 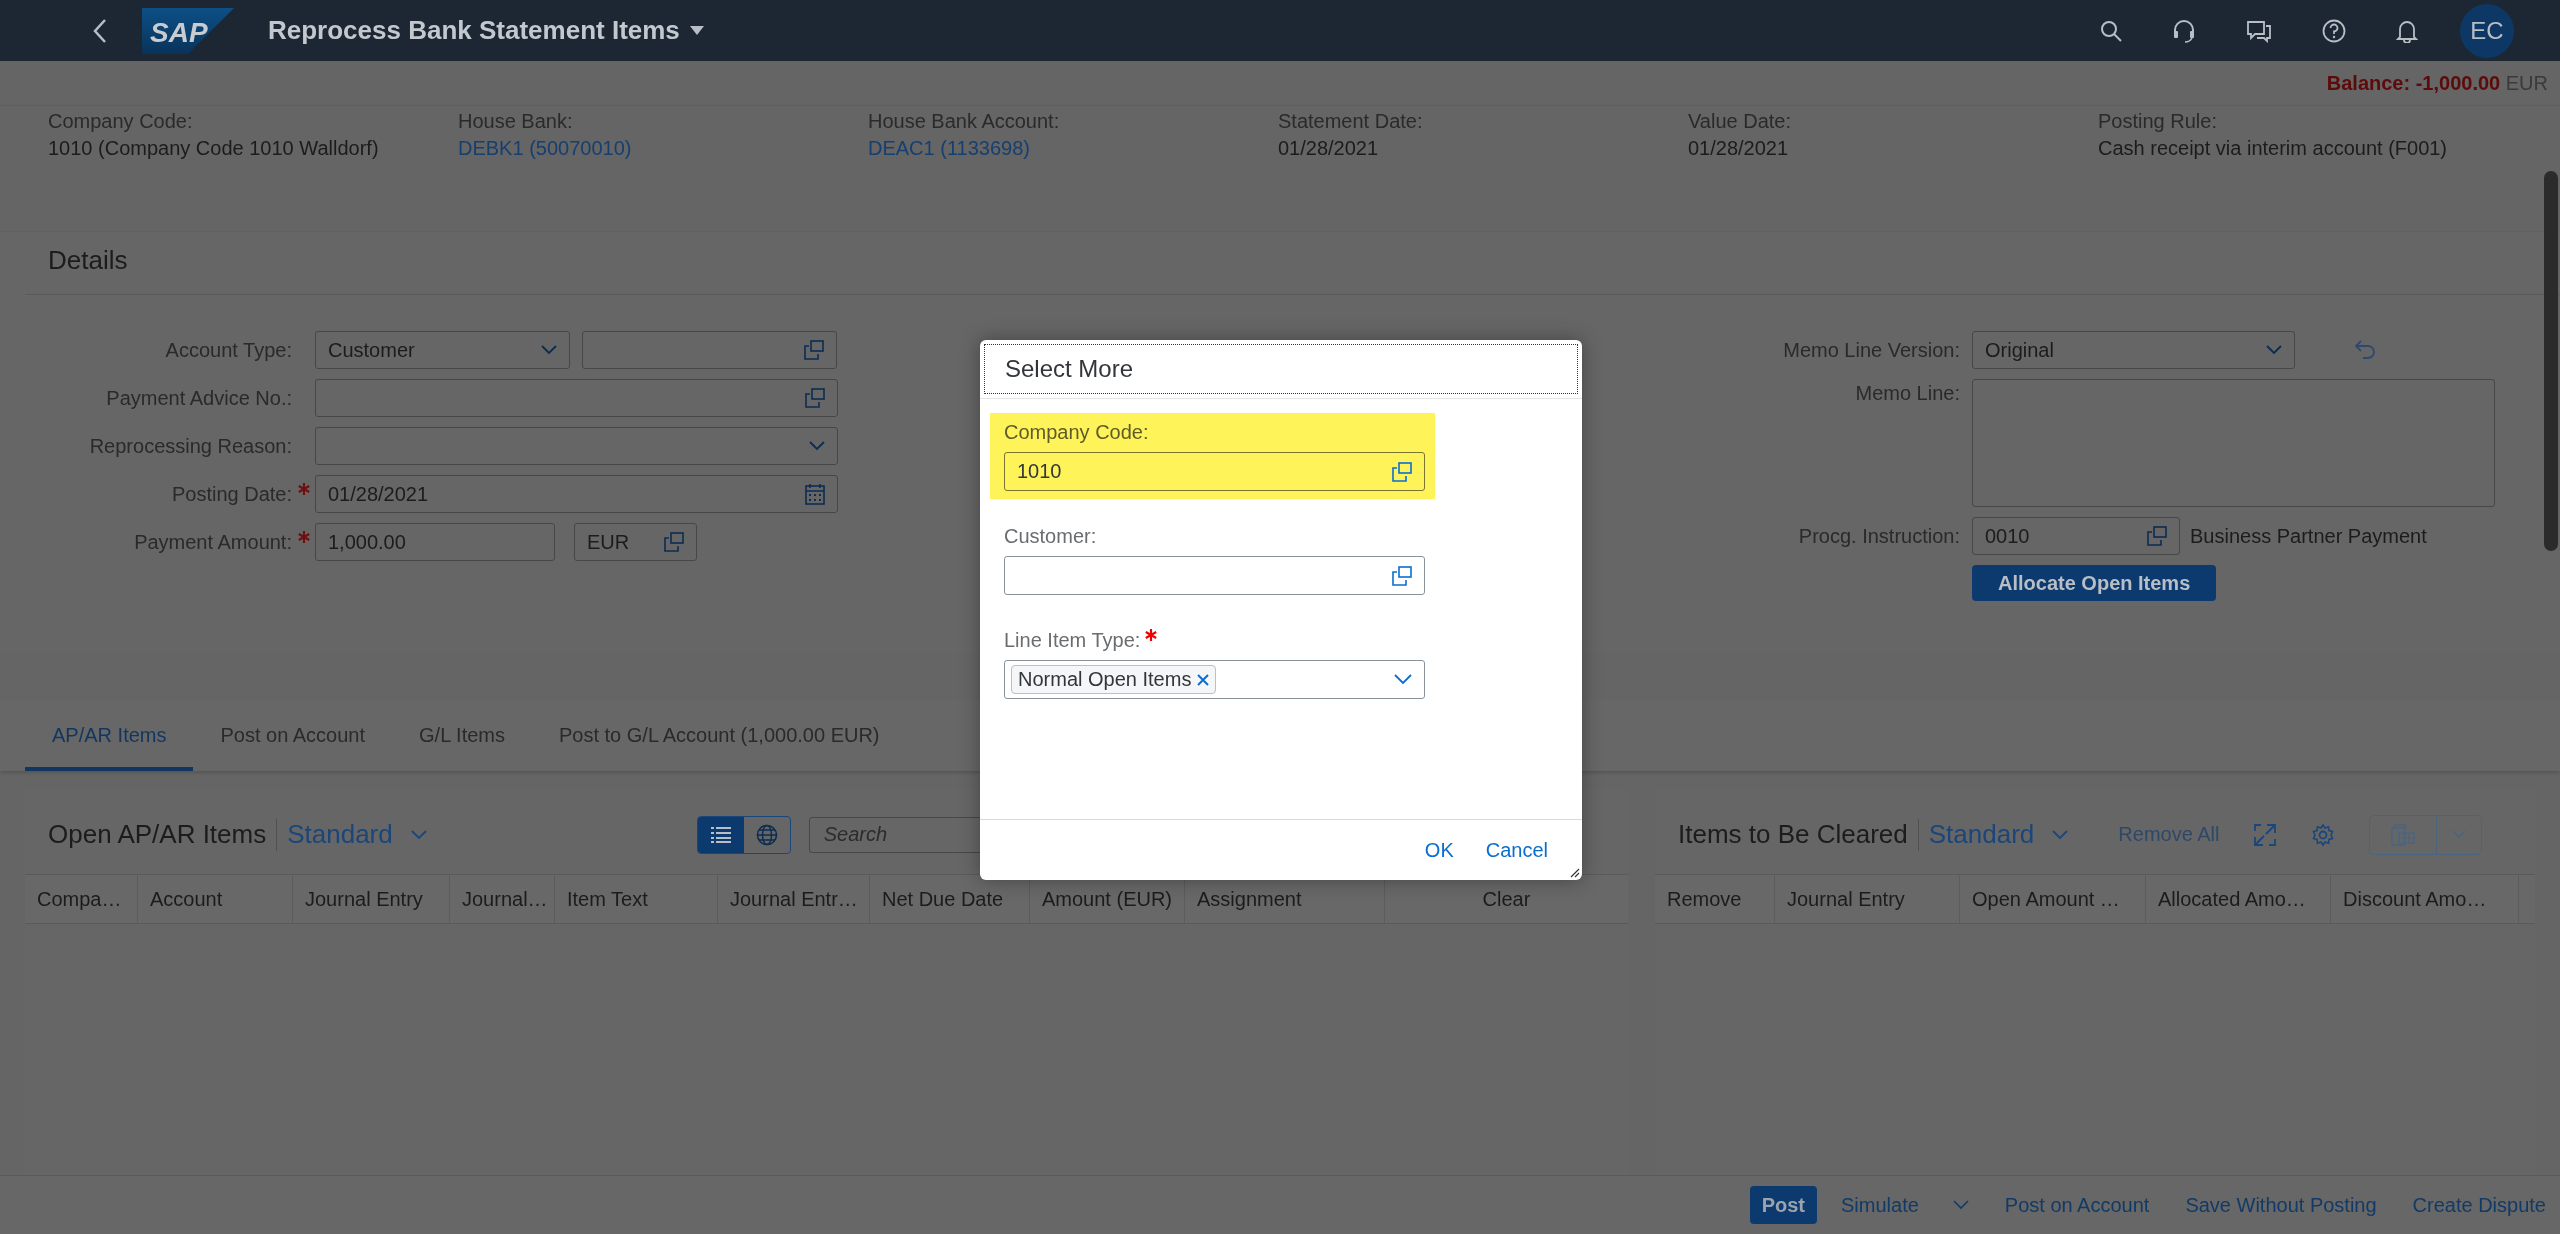 I want to click on scrollbar, so click(x=2551, y=361).